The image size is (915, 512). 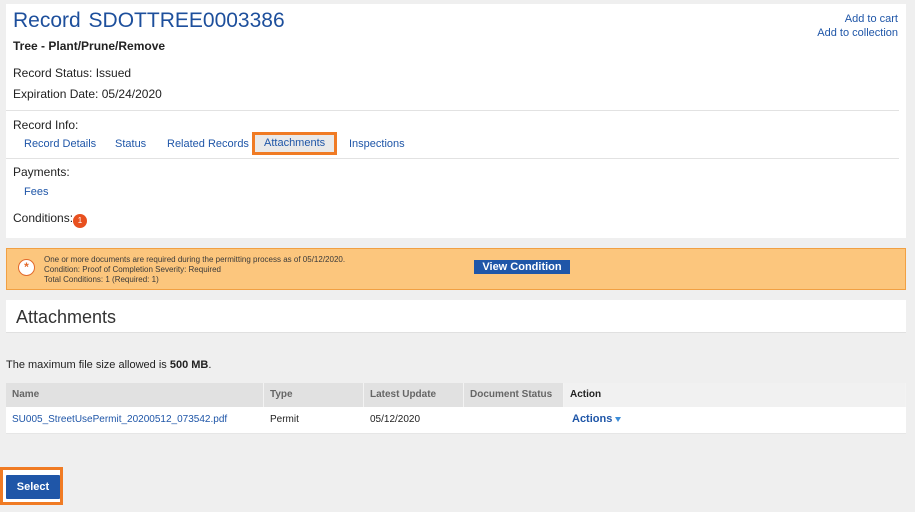 I want to click on payments-label: Payments:, so click(x=41, y=172).